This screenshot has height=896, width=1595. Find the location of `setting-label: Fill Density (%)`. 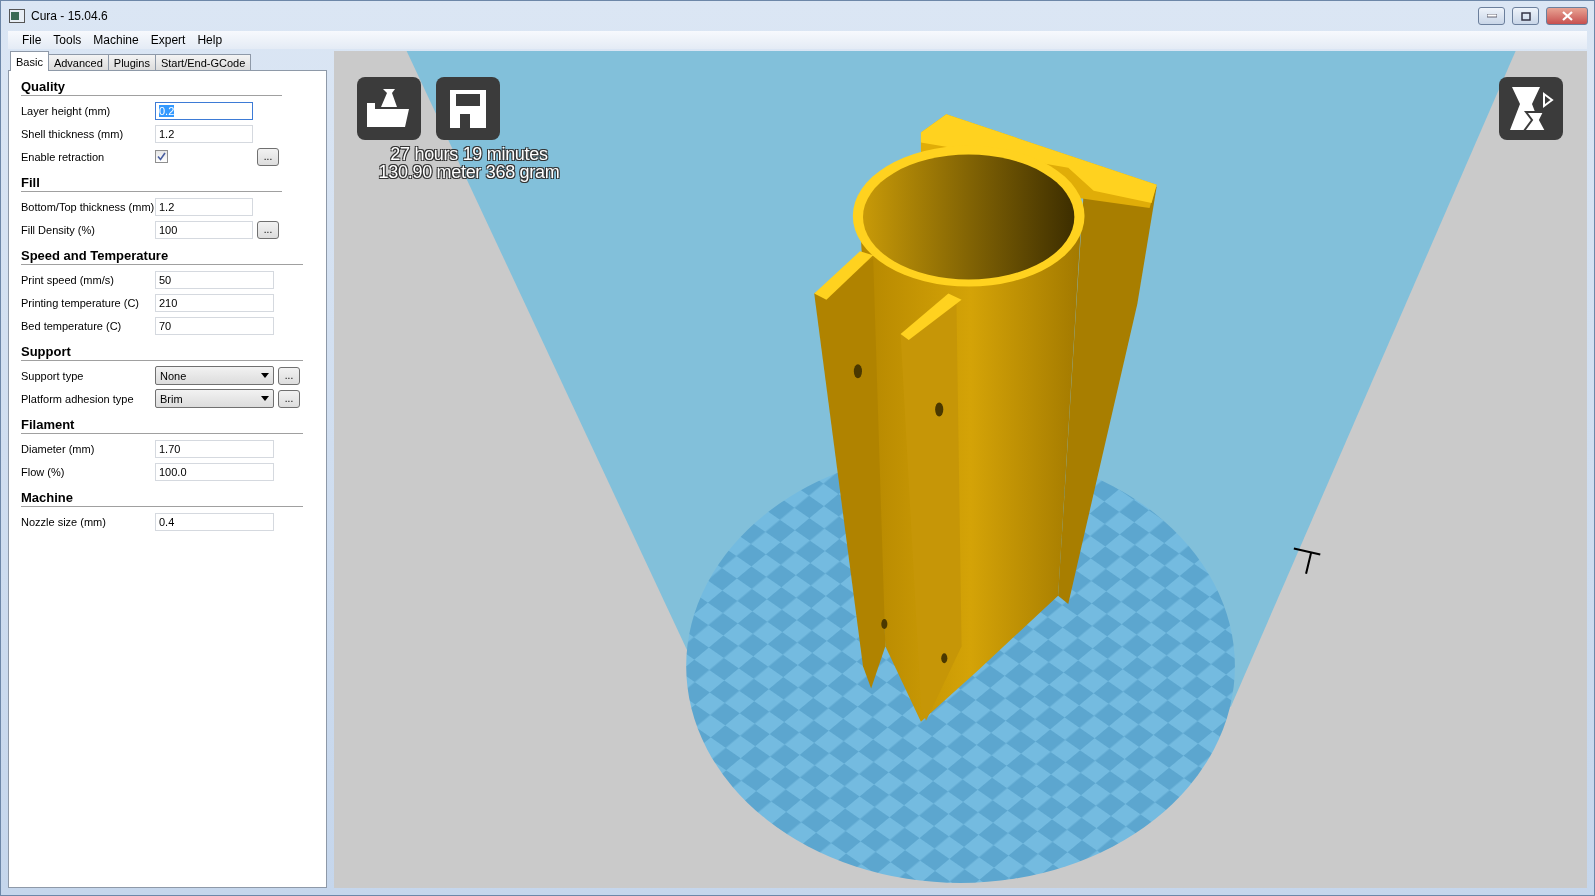

setting-label: Fill Density (%) is located at coordinates (58, 229).